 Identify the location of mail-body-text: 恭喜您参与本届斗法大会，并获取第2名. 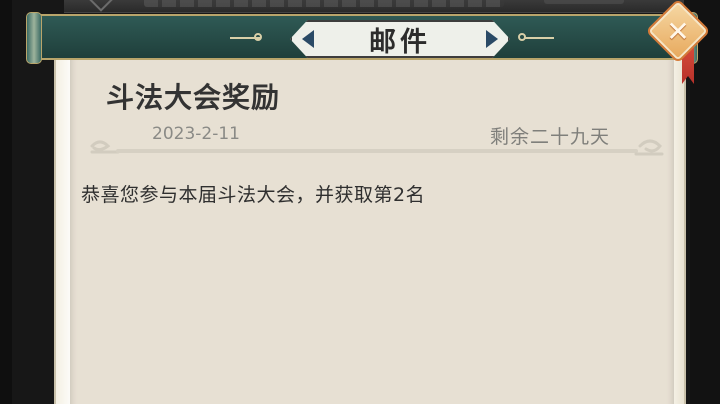
(253, 195).